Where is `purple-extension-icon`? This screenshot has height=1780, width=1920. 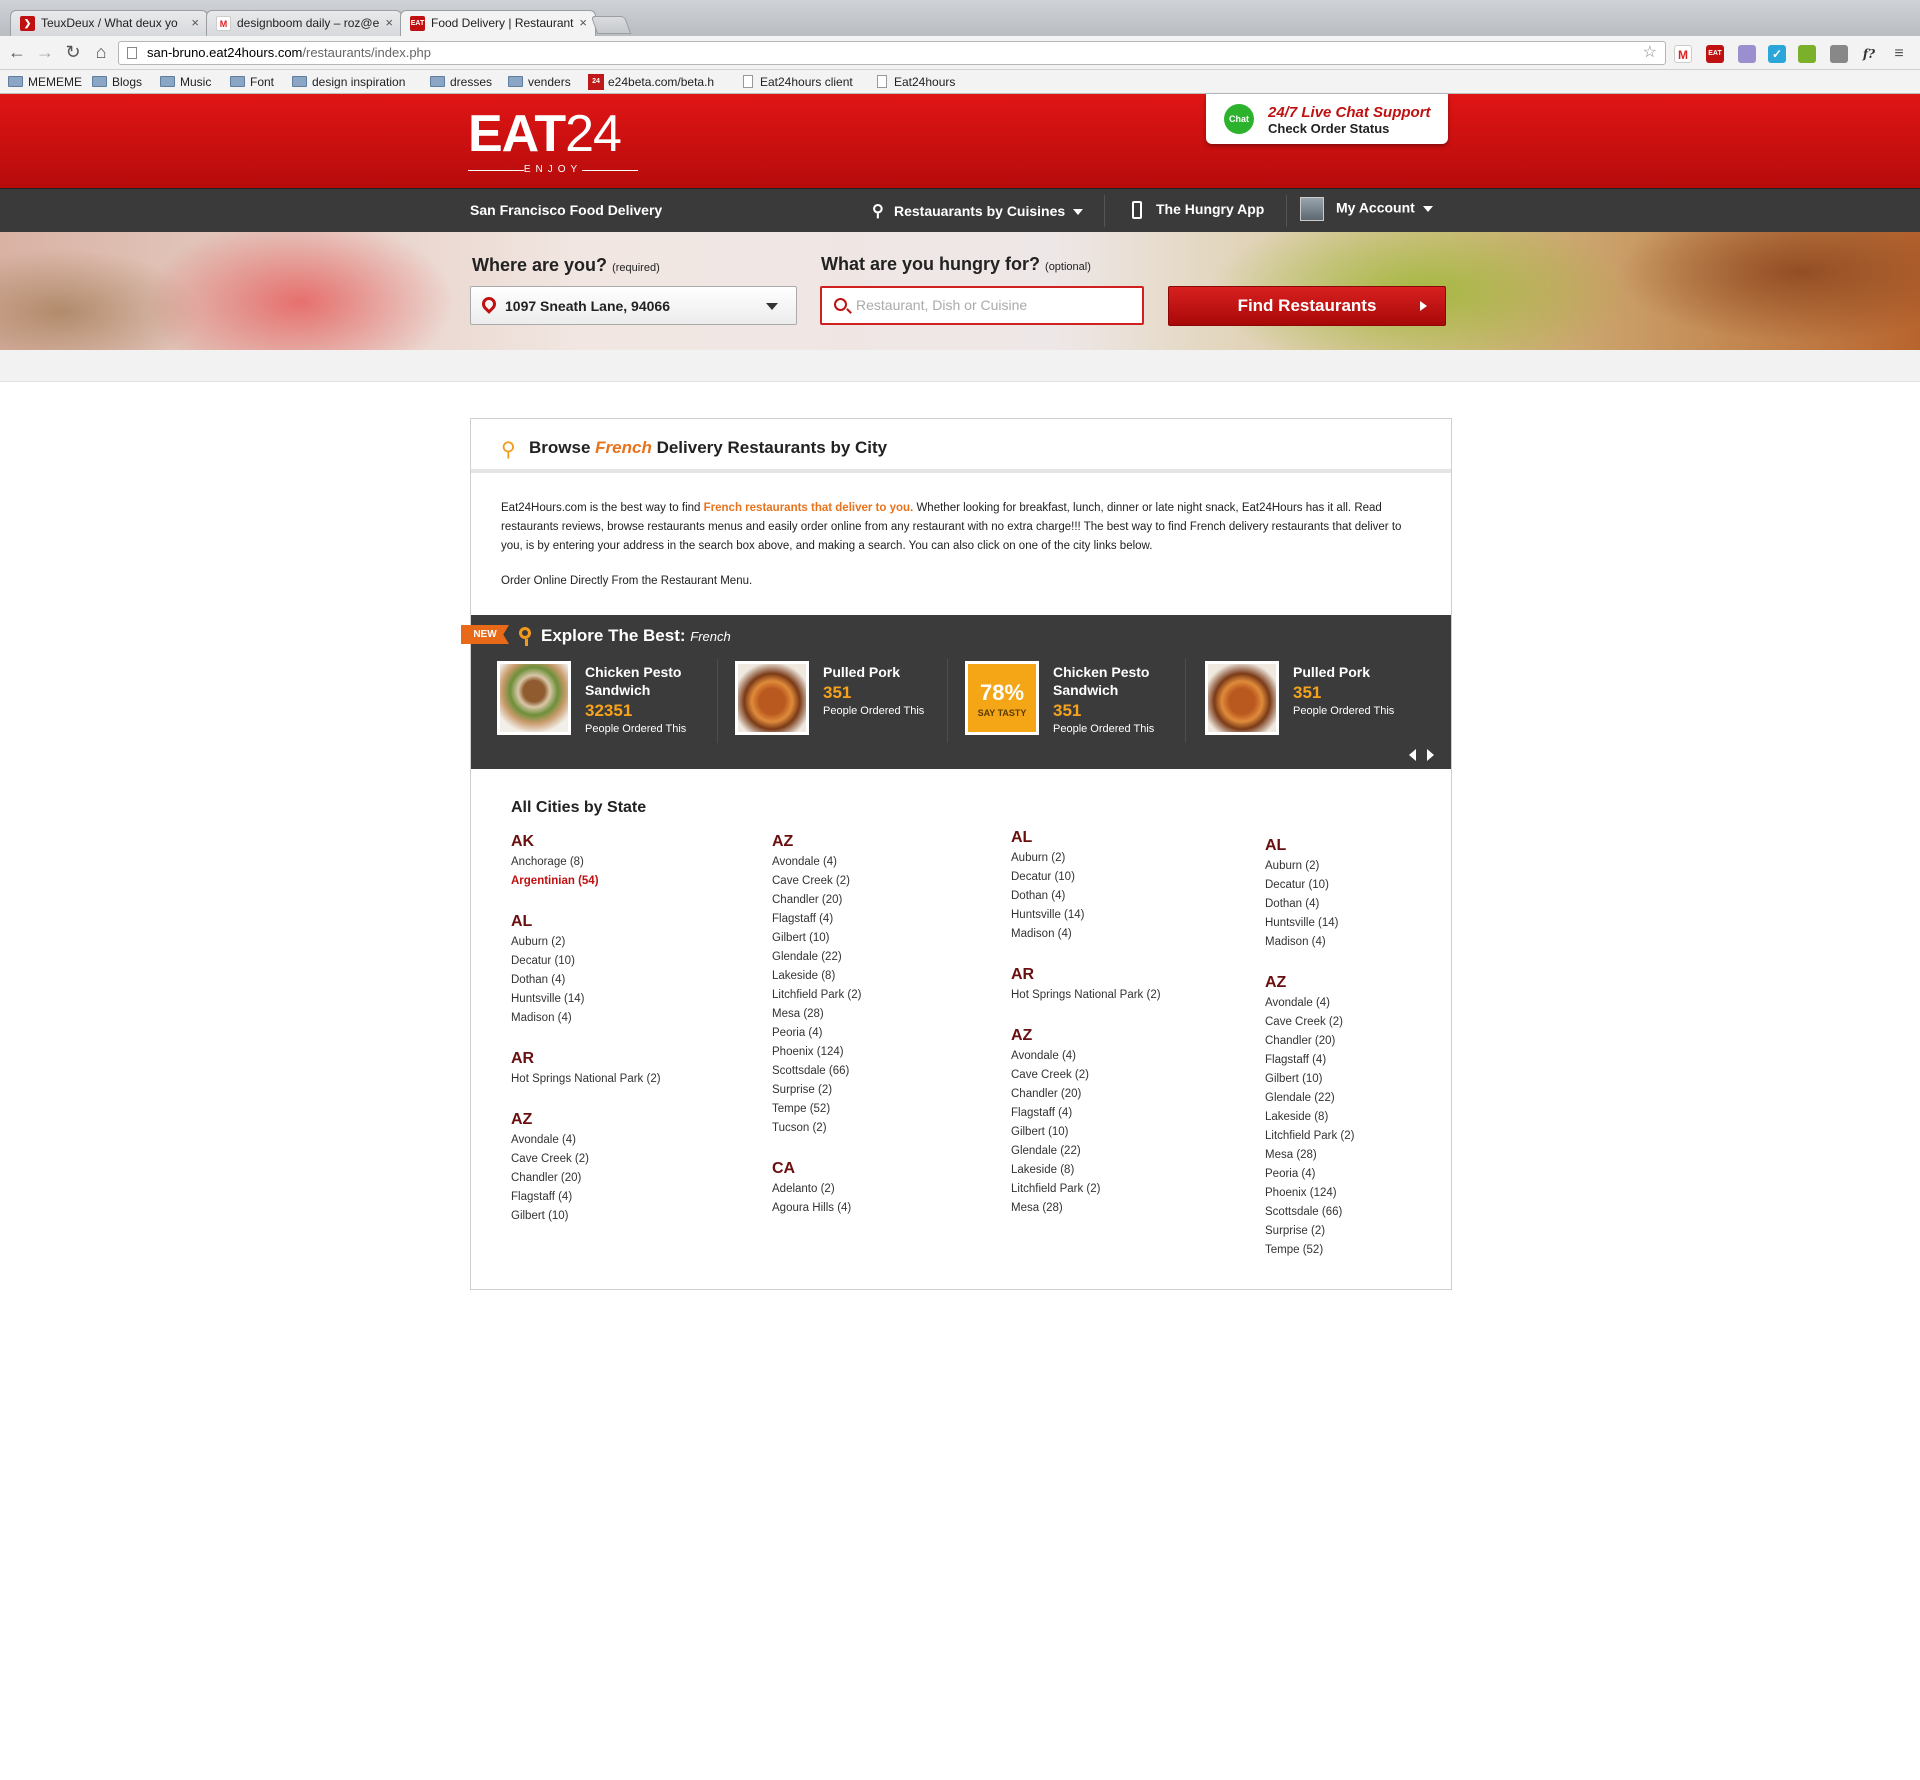
purple-extension-icon is located at coordinates (1747, 54).